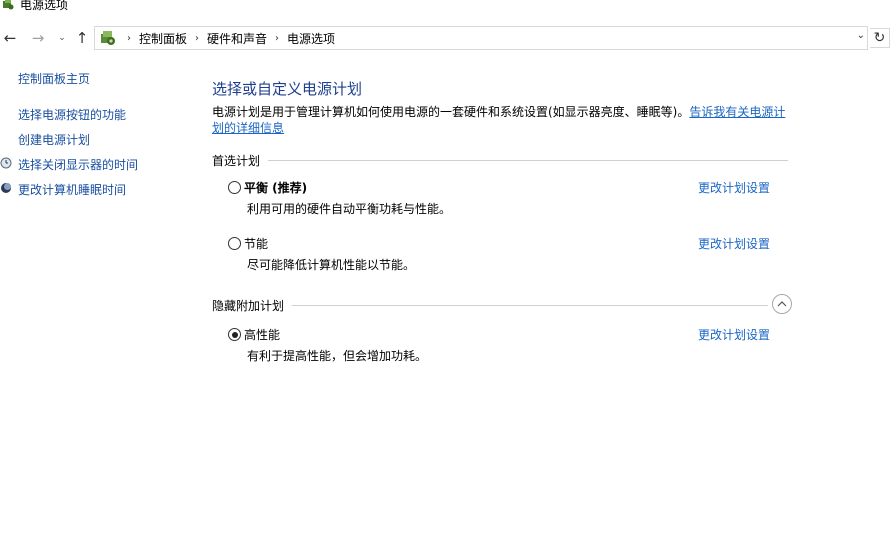 Image resolution: width=896 pixels, height=556 pixels. I want to click on window-title-bar: 电源选项, so click(34, 6).